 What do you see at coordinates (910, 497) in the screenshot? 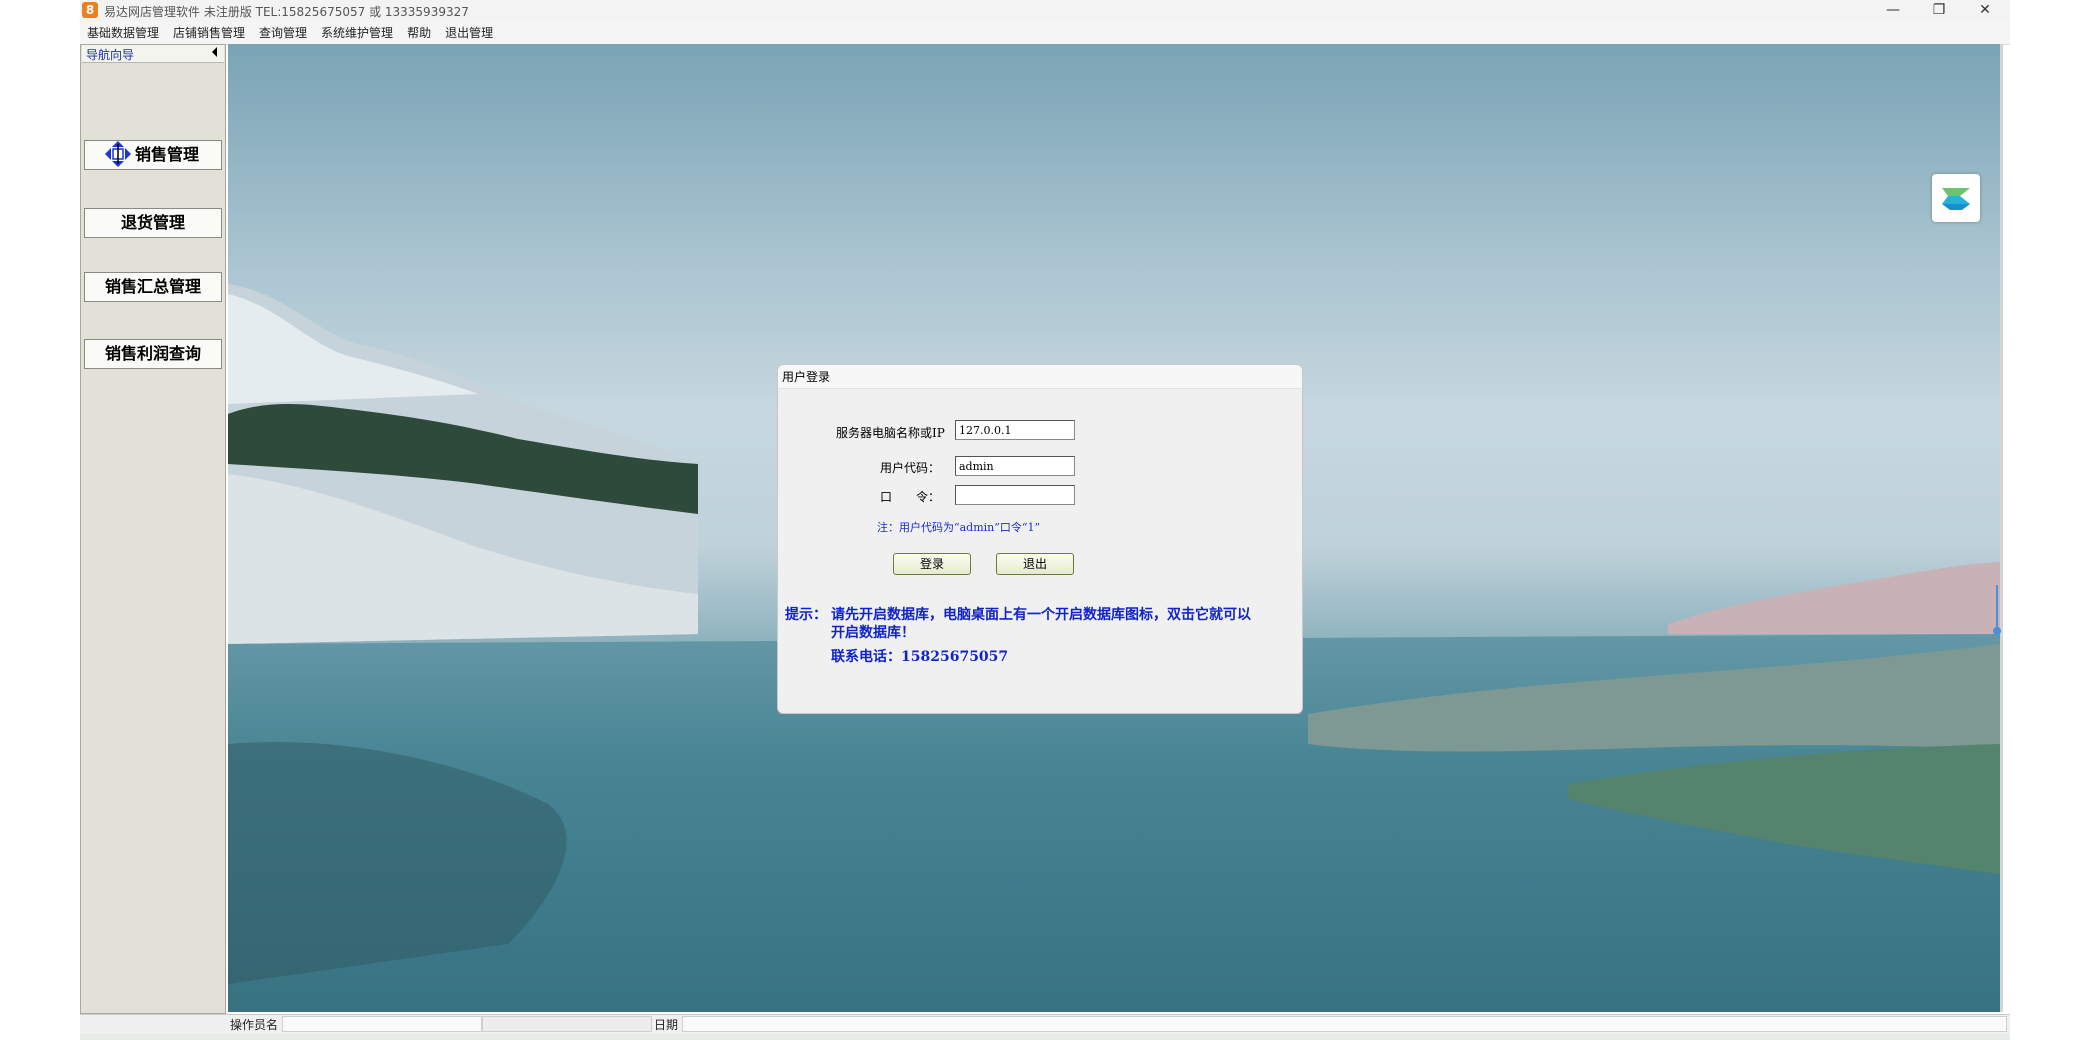
I see `password-label: 口 令：` at bounding box center [910, 497].